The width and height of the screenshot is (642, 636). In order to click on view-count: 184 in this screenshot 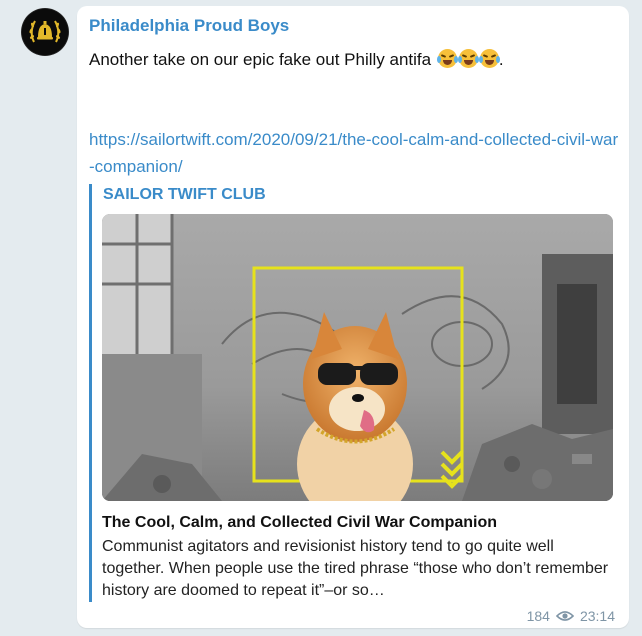, I will do `click(538, 616)`.